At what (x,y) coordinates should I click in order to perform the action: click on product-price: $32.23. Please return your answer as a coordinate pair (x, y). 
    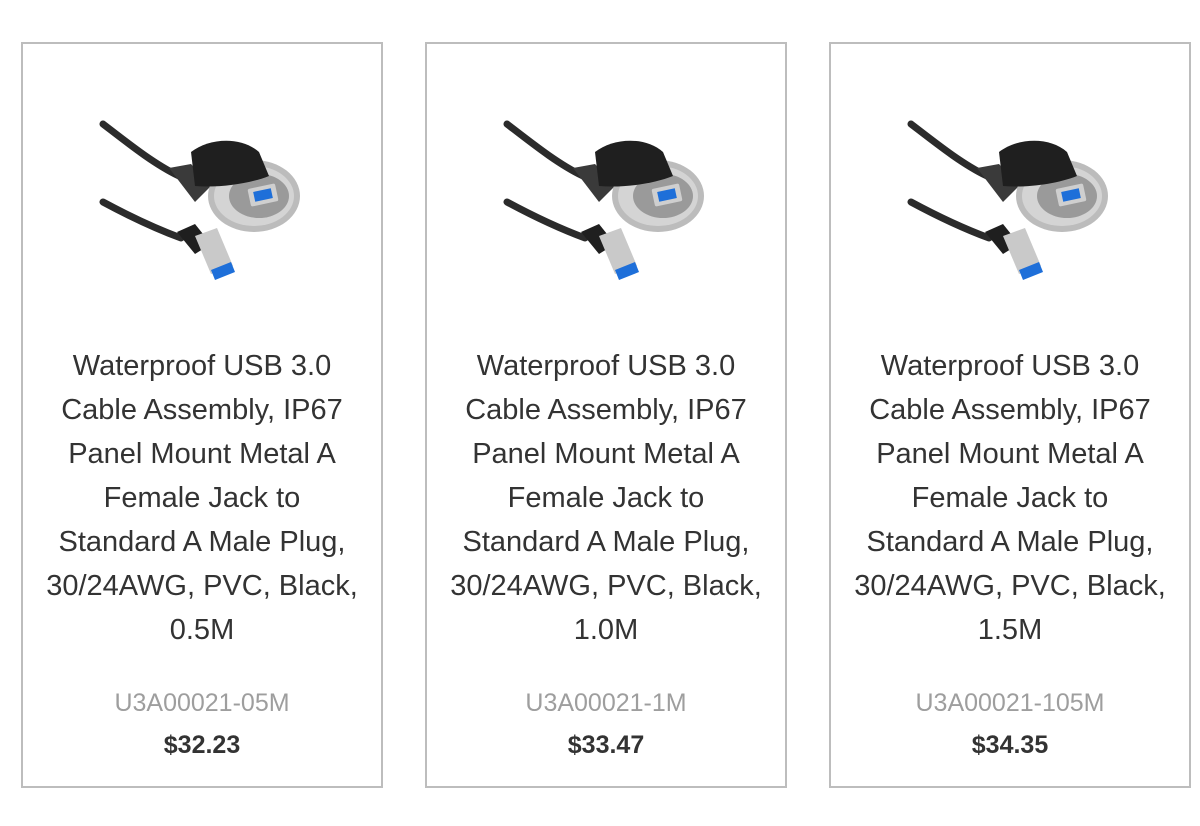
    Looking at the image, I should click on (202, 745).